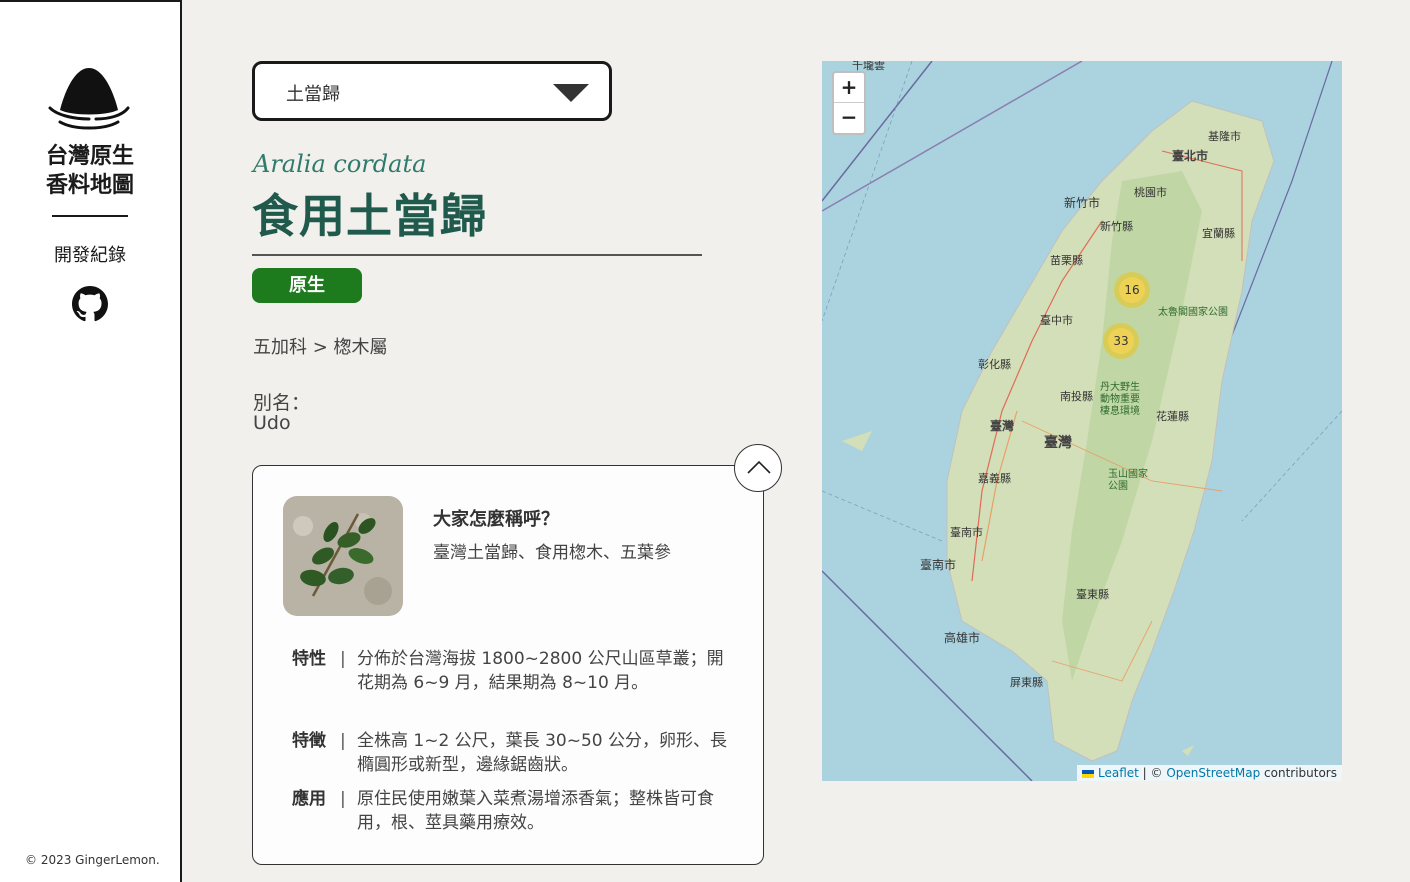 Image resolution: width=1410 pixels, height=882 pixels. Describe the element at coordinates (307, 285) in the screenshot. I see `status-badge: 原生` at that location.